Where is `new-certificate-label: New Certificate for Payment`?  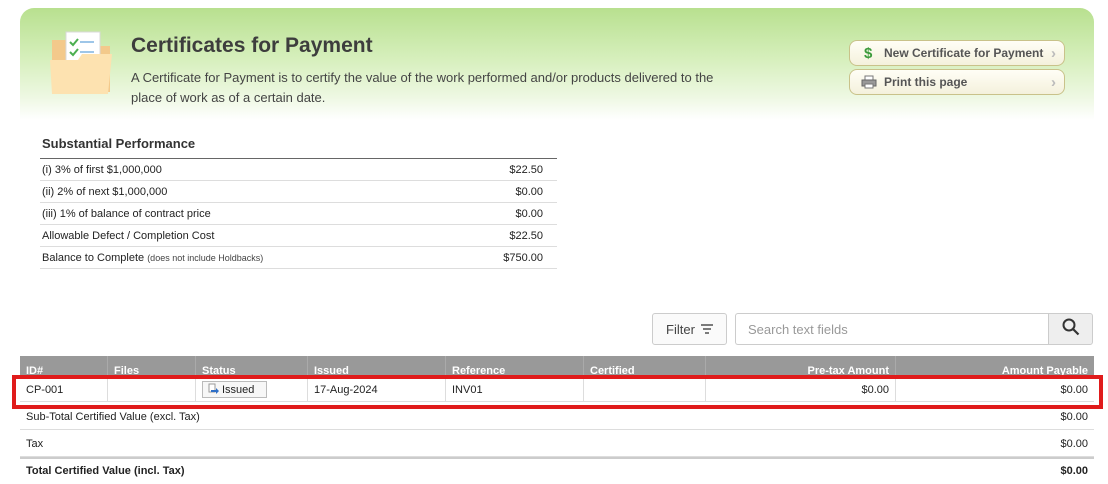
new-certificate-label: New Certificate for Payment is located at coordinates (964, 53).